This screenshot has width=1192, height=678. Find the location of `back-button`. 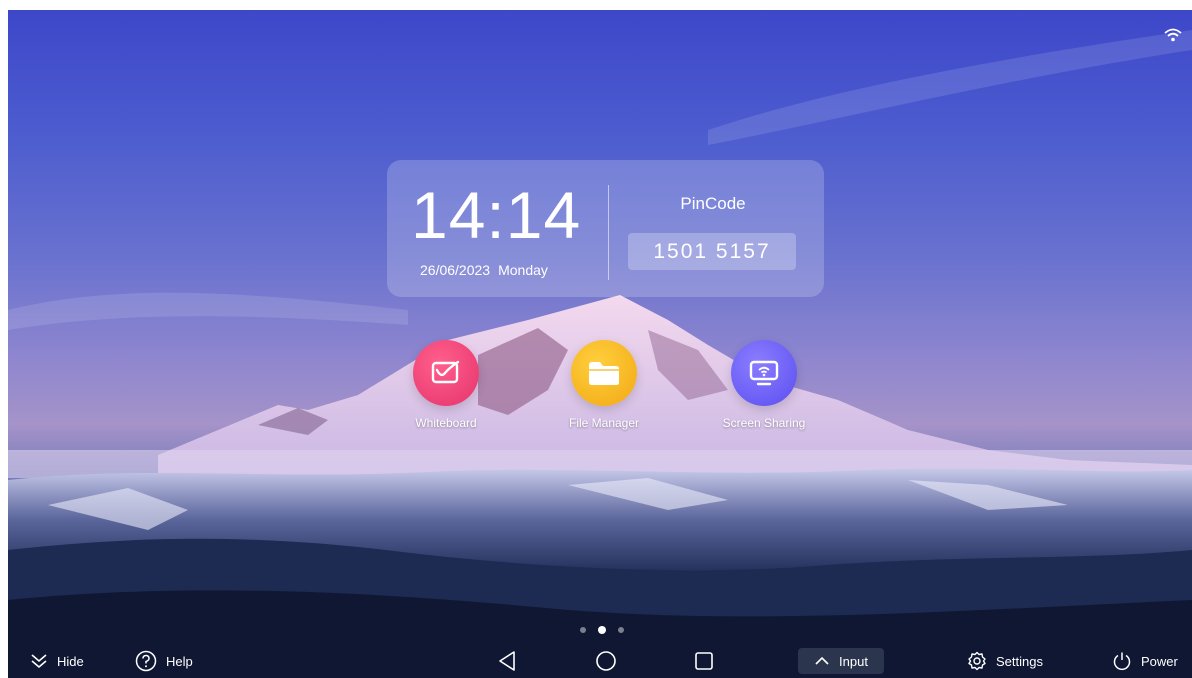

back-button is located at coordinates (507, 661).